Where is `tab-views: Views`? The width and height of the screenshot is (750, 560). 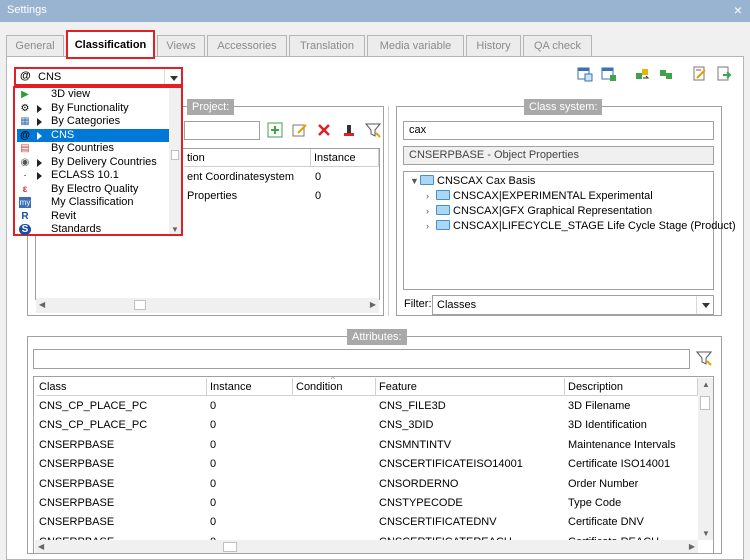
tab-views: Views is located at coordinates (181, 45).